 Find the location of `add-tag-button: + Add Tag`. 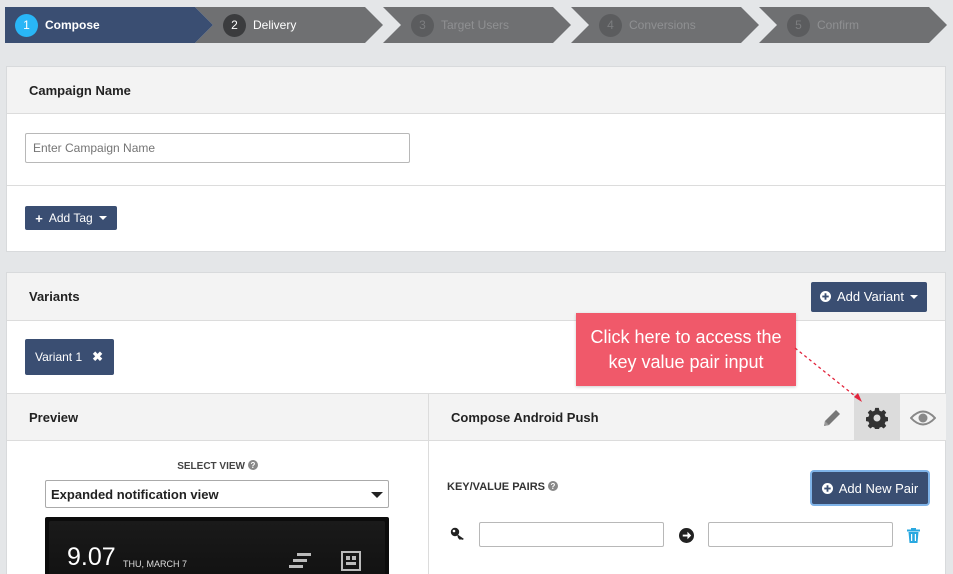

add-tag-button: + Add Tag is located at coordinates (71, 218).